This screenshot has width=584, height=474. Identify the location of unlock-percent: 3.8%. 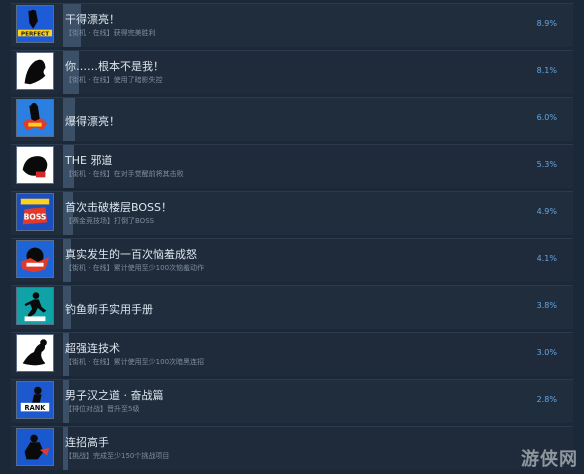
(546, 305).